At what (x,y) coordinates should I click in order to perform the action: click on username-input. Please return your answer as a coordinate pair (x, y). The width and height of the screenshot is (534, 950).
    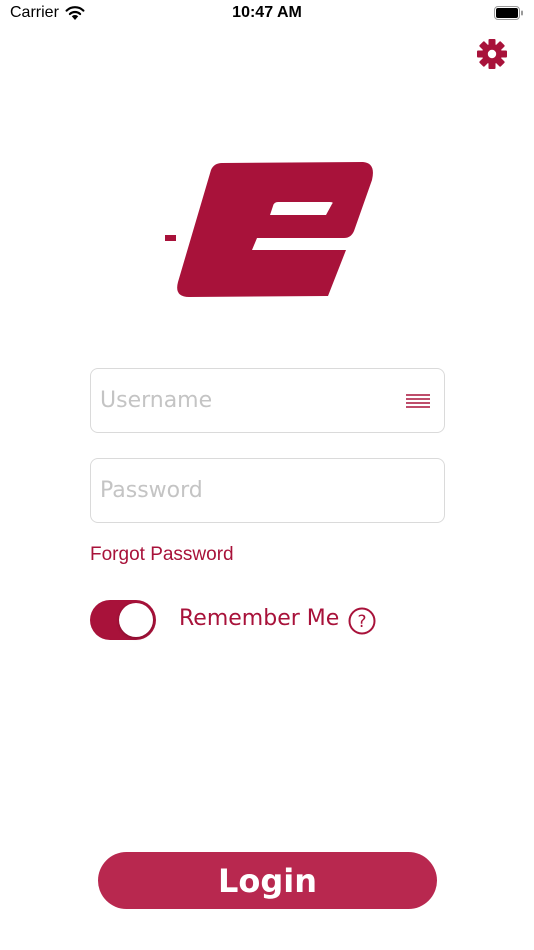
    Looking at the image, I should click on (267, 400).